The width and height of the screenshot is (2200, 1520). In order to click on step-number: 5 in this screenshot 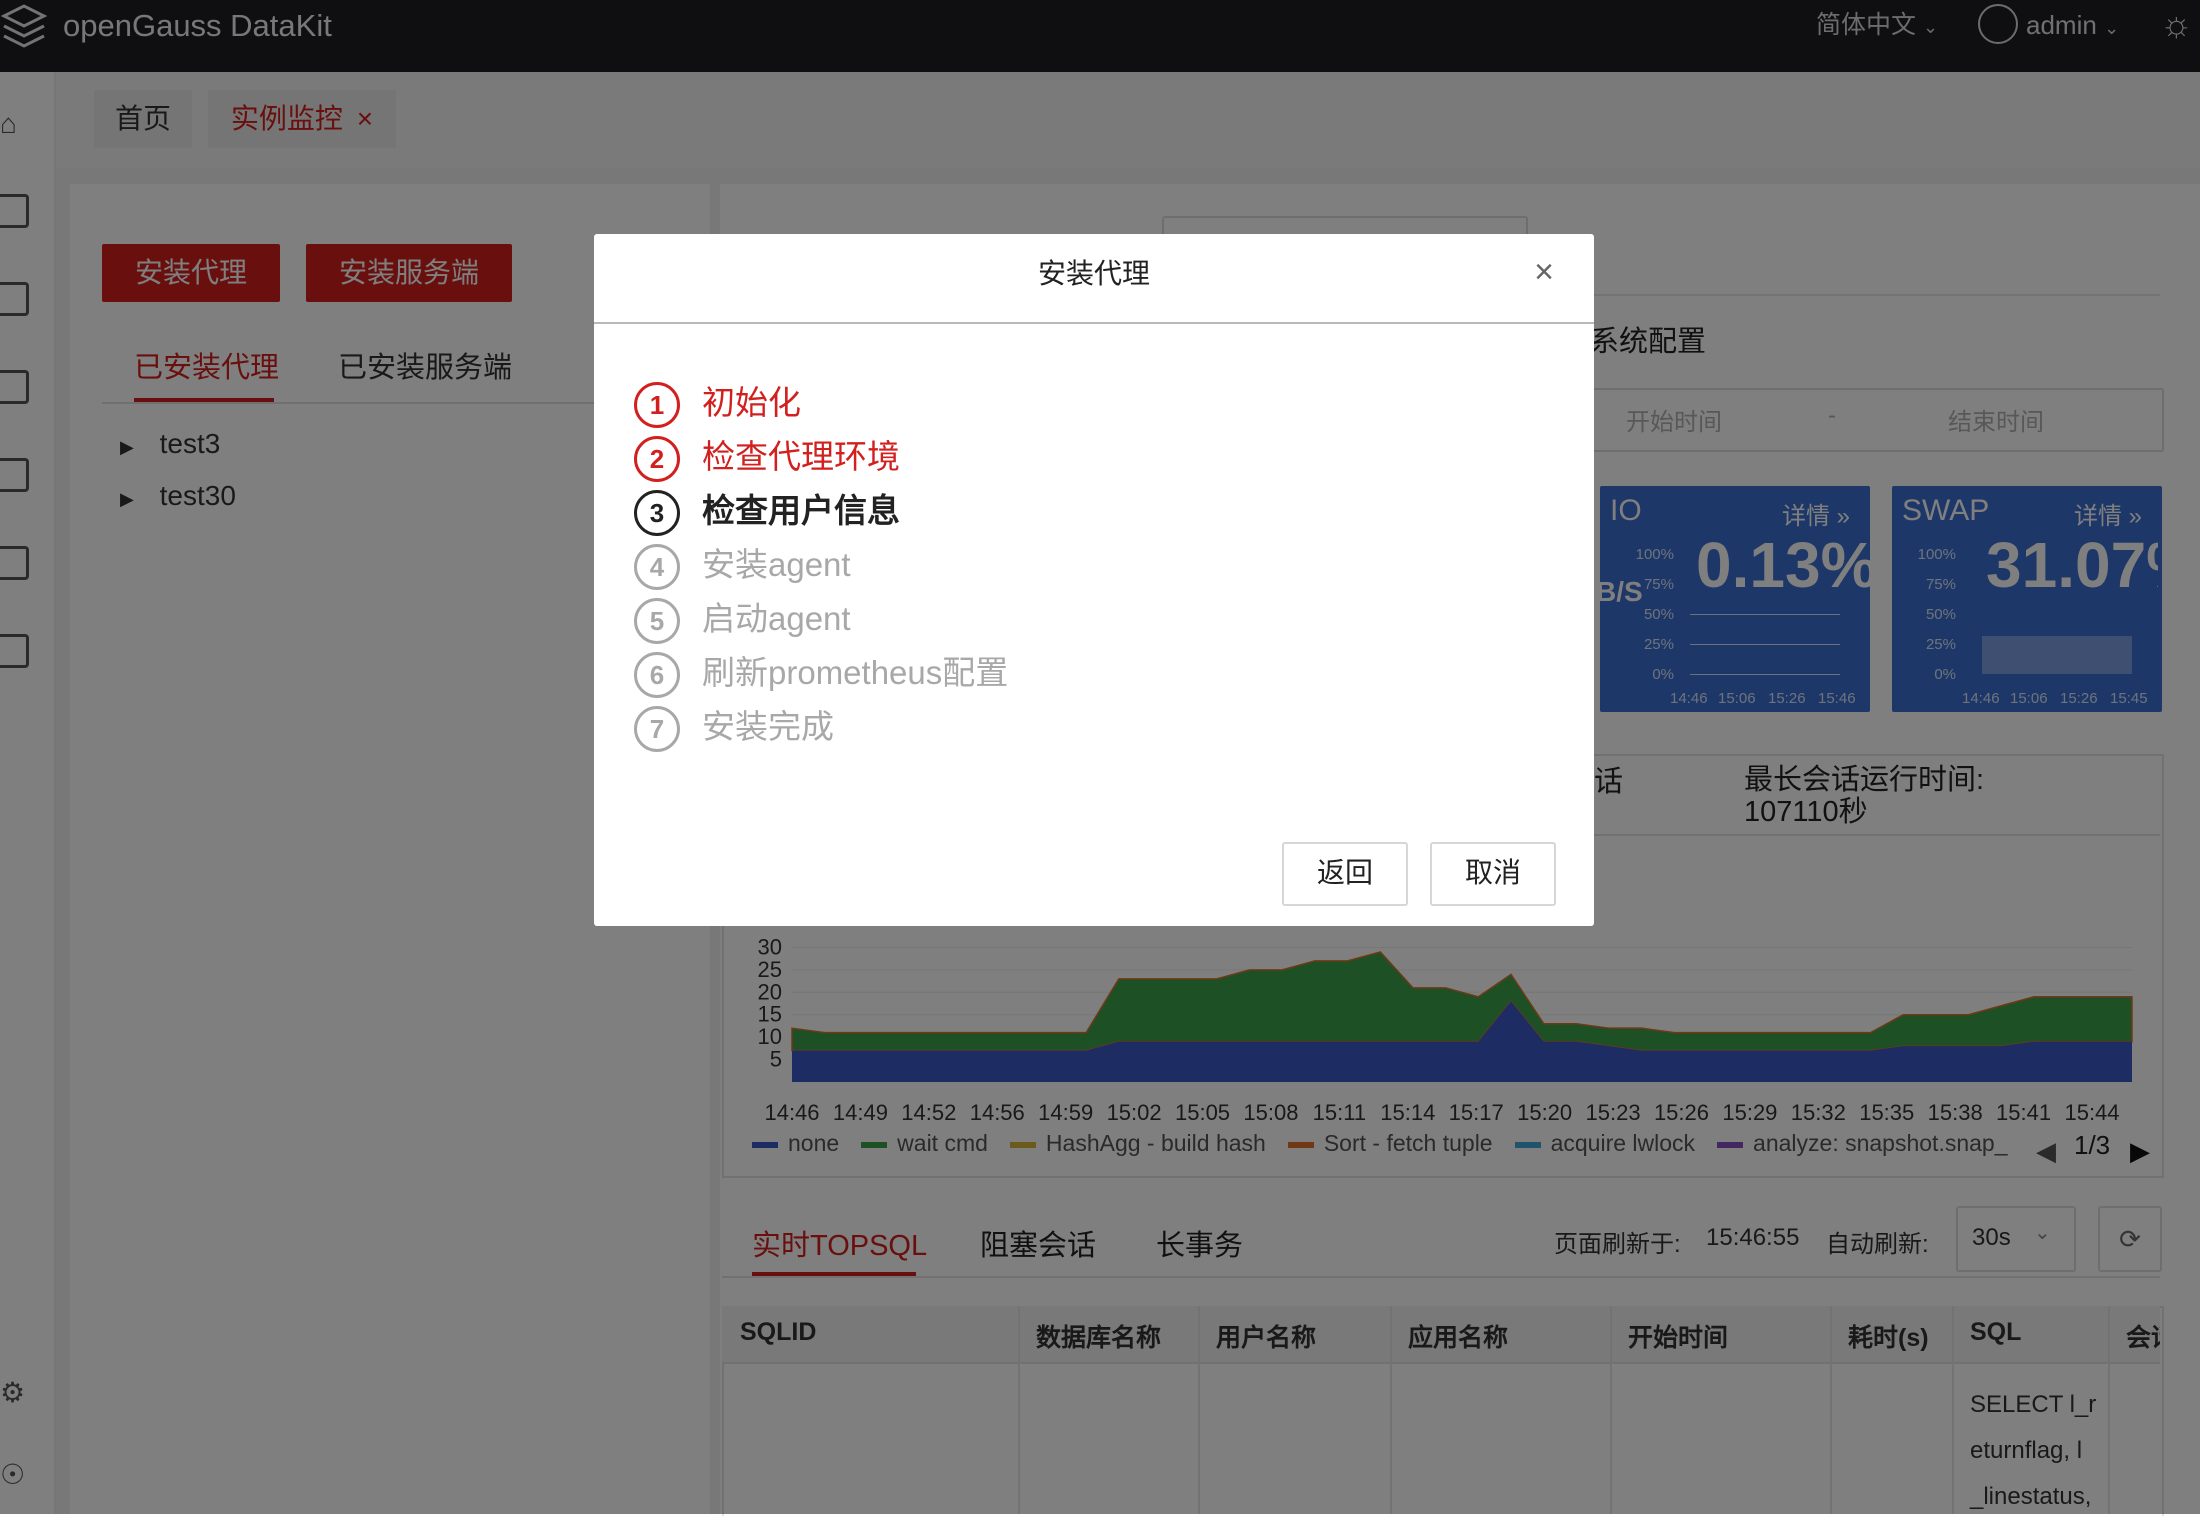, I will do `click(657, 621)`.